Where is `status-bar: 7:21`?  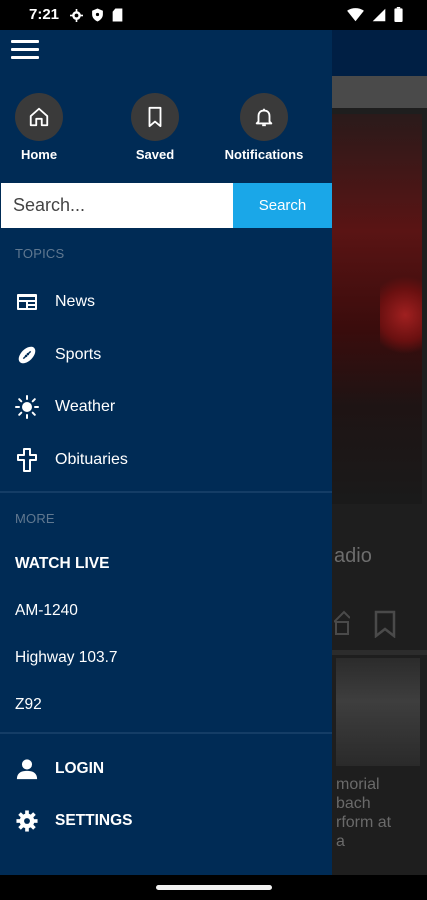
status-bar: 7:21 is located at coordinates (213, 15).